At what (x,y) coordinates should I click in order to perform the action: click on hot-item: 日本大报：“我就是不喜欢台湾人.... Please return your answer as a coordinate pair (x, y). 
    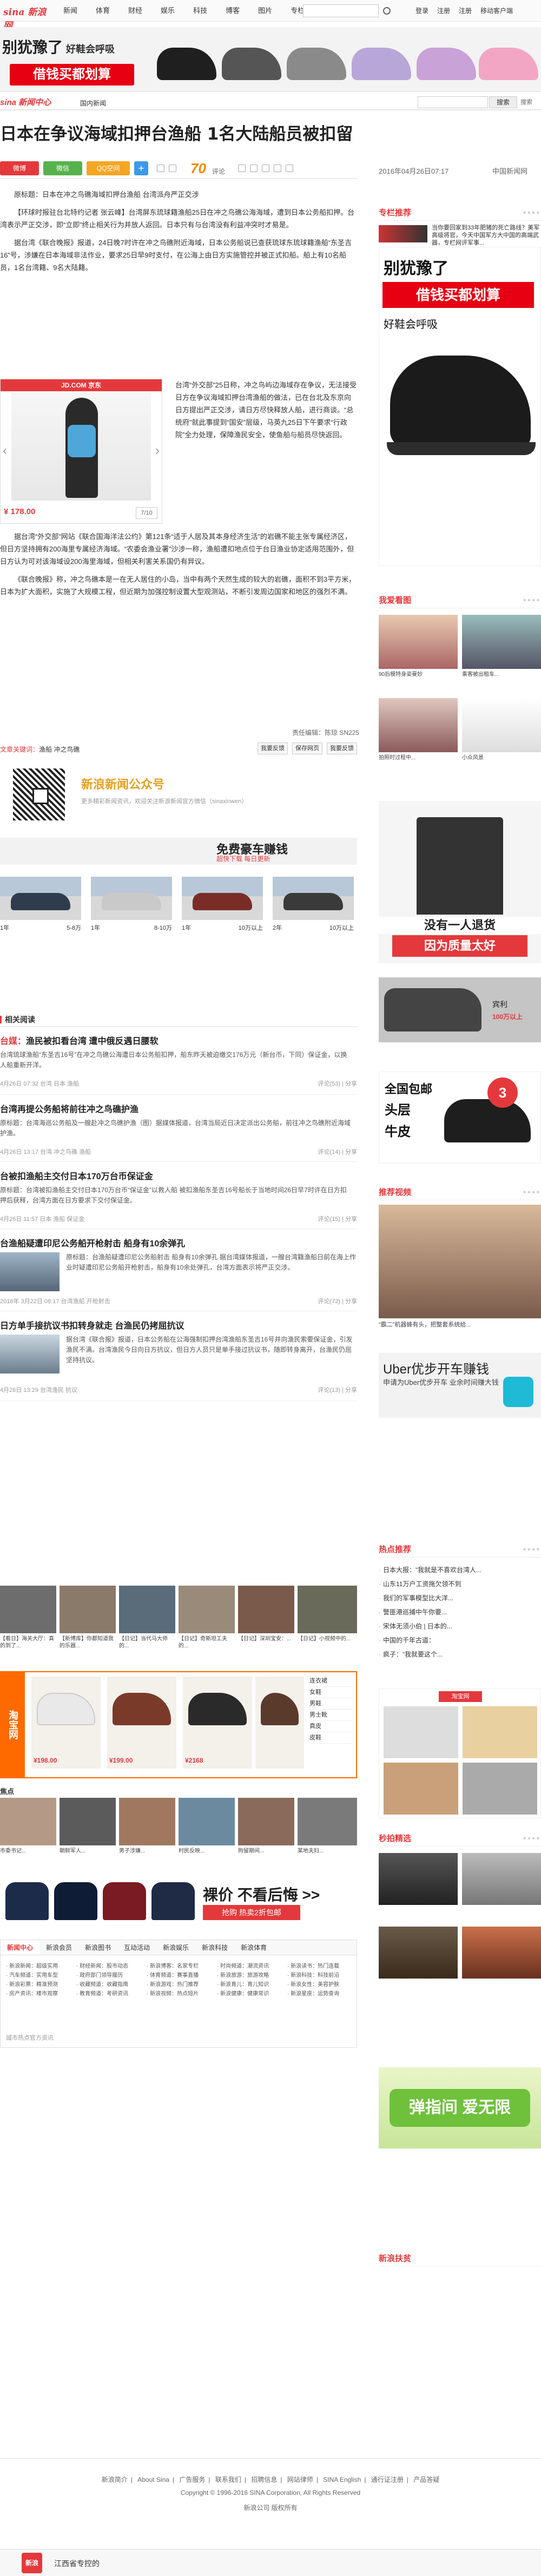
    Looking at the image, I should click on (460, 1570).